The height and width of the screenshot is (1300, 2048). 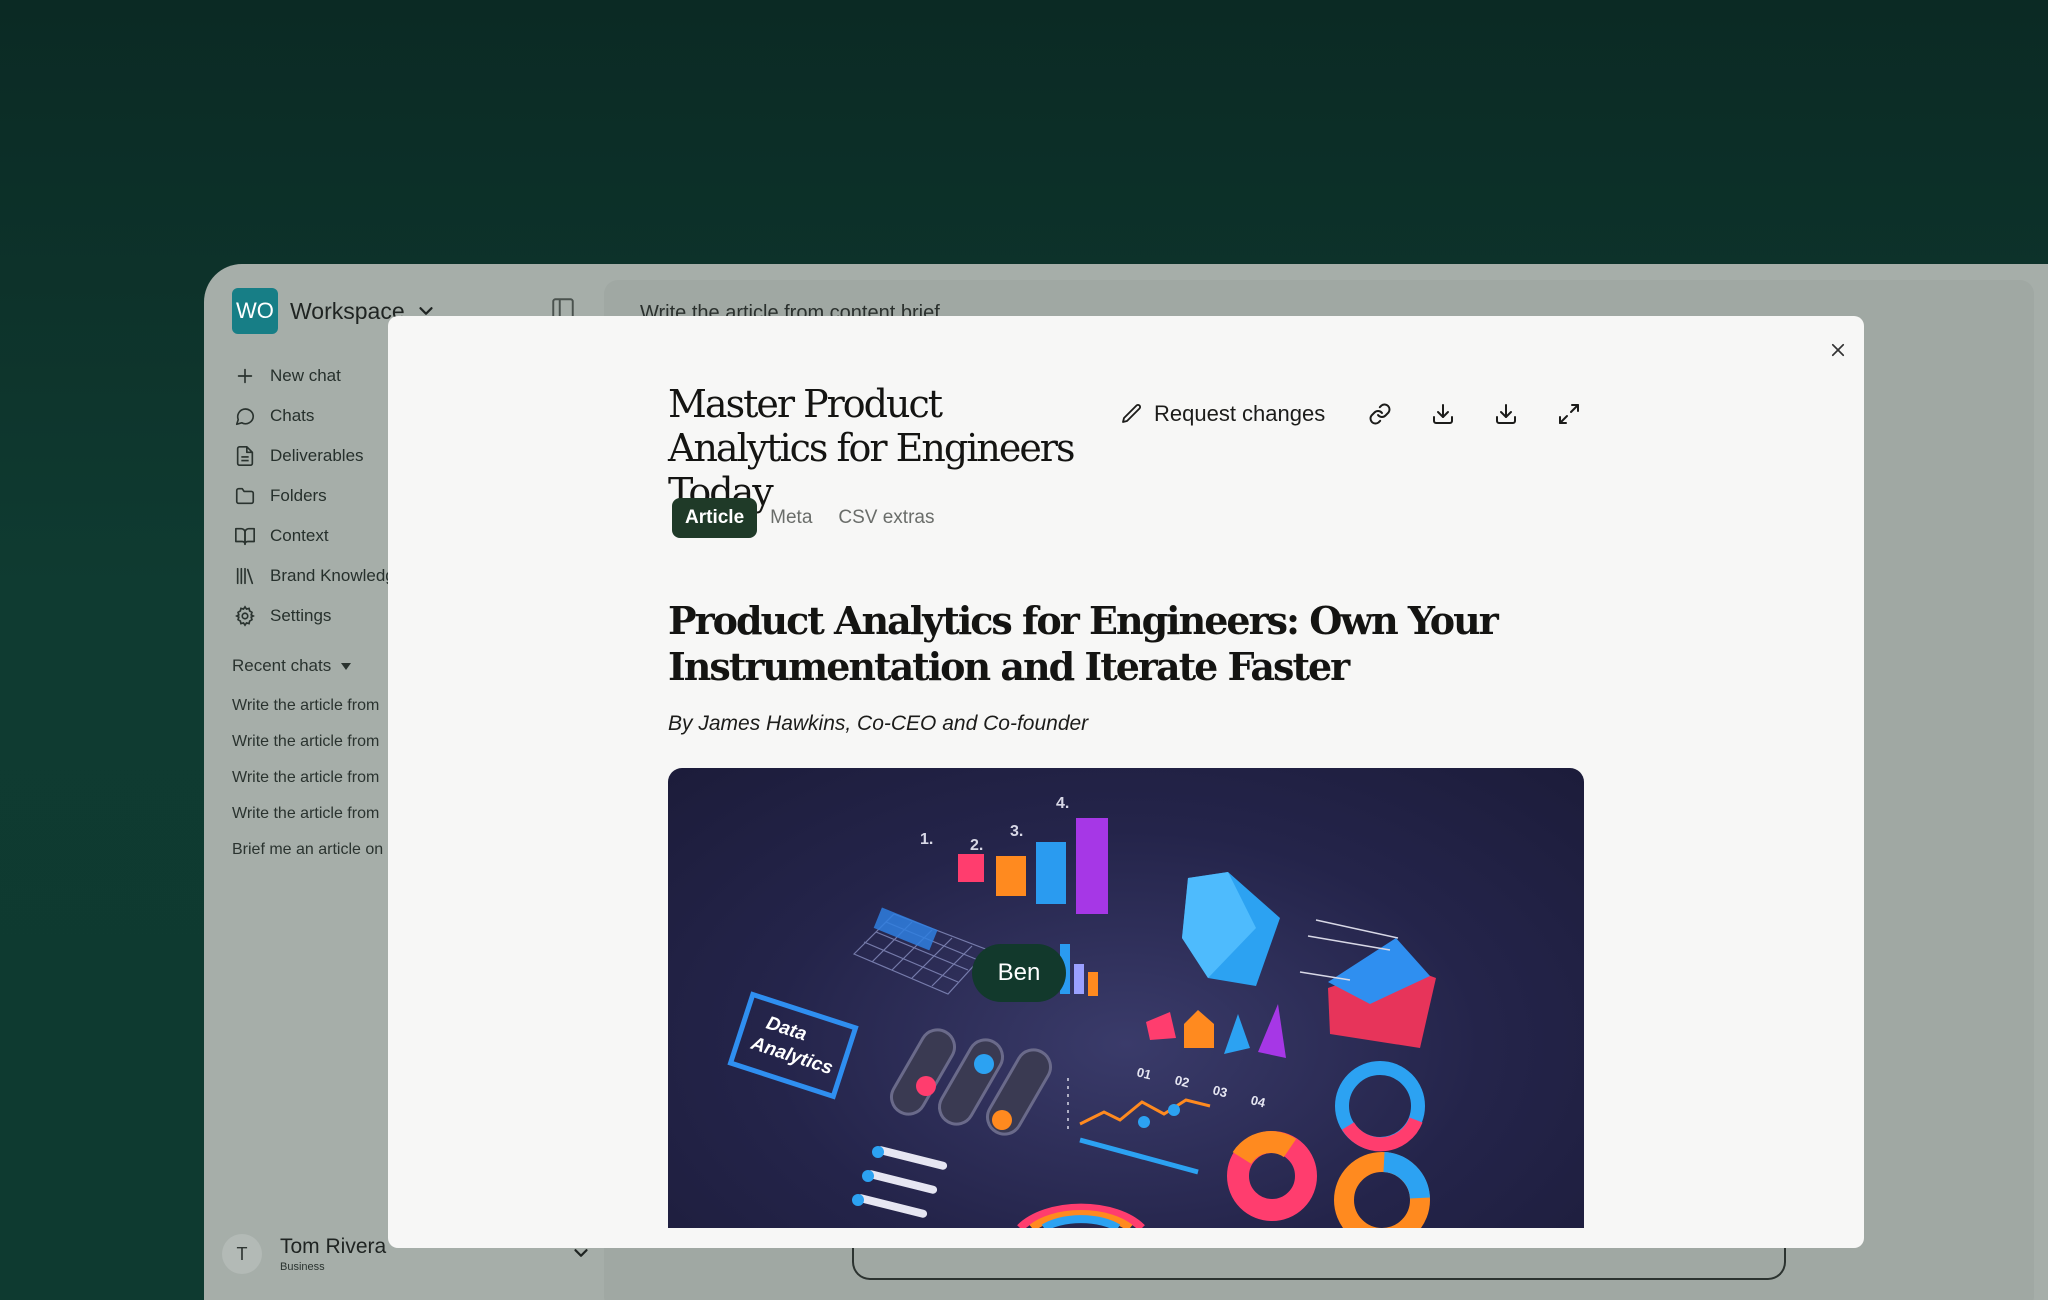 What do you see at coordinates (793, 1045) in the screenshot?
I see `data-analytics-sign: Data Analytics` at bounding box center [793, 1045].